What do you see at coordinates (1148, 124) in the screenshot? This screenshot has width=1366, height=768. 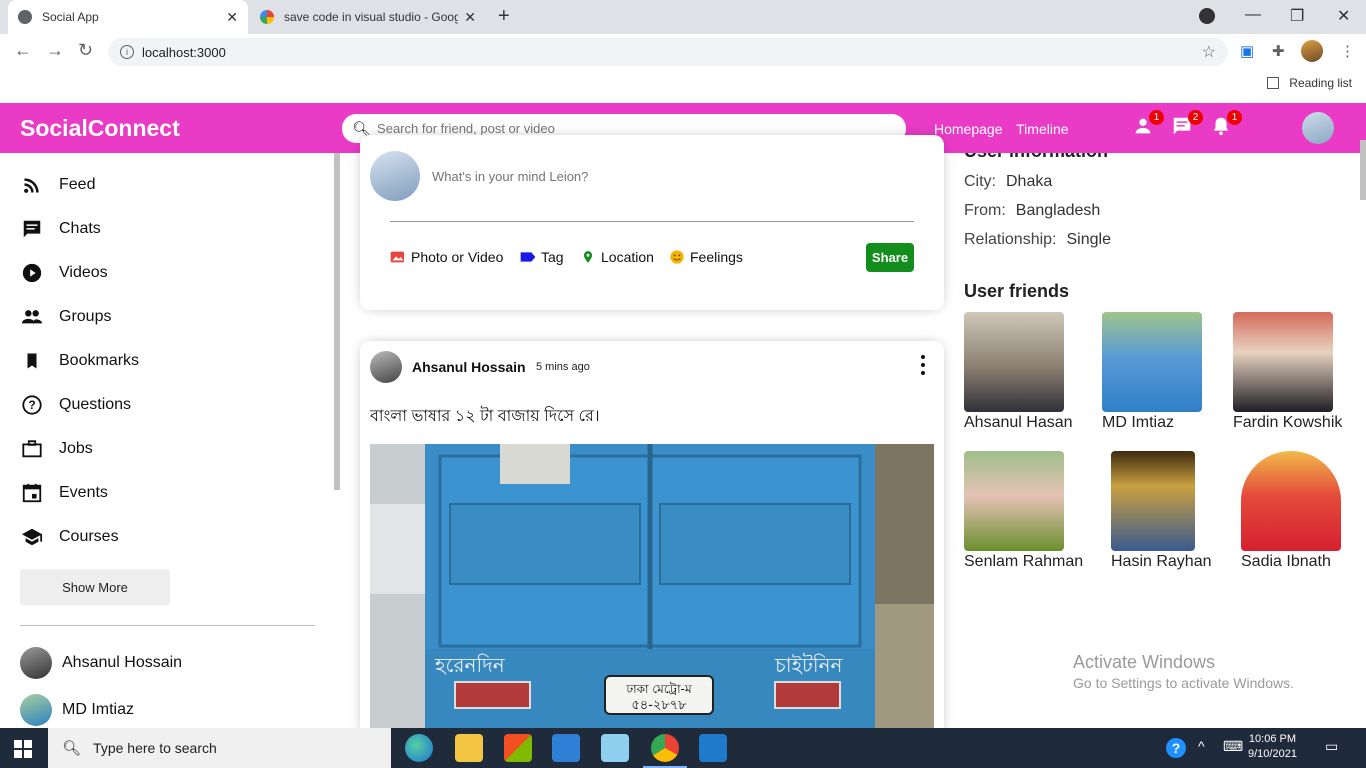 I see `friend-requests-button: 1` at bounding box center [1148, 124].